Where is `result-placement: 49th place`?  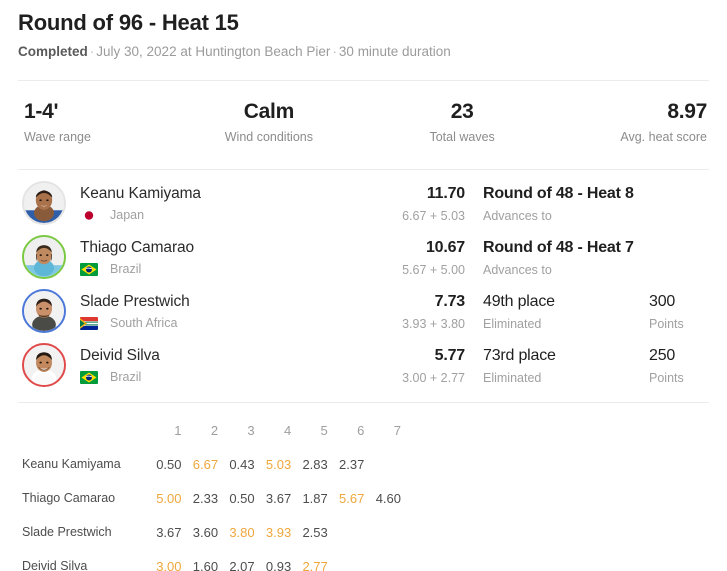 result-placement: 49th place is located at coordinates (519, 301).